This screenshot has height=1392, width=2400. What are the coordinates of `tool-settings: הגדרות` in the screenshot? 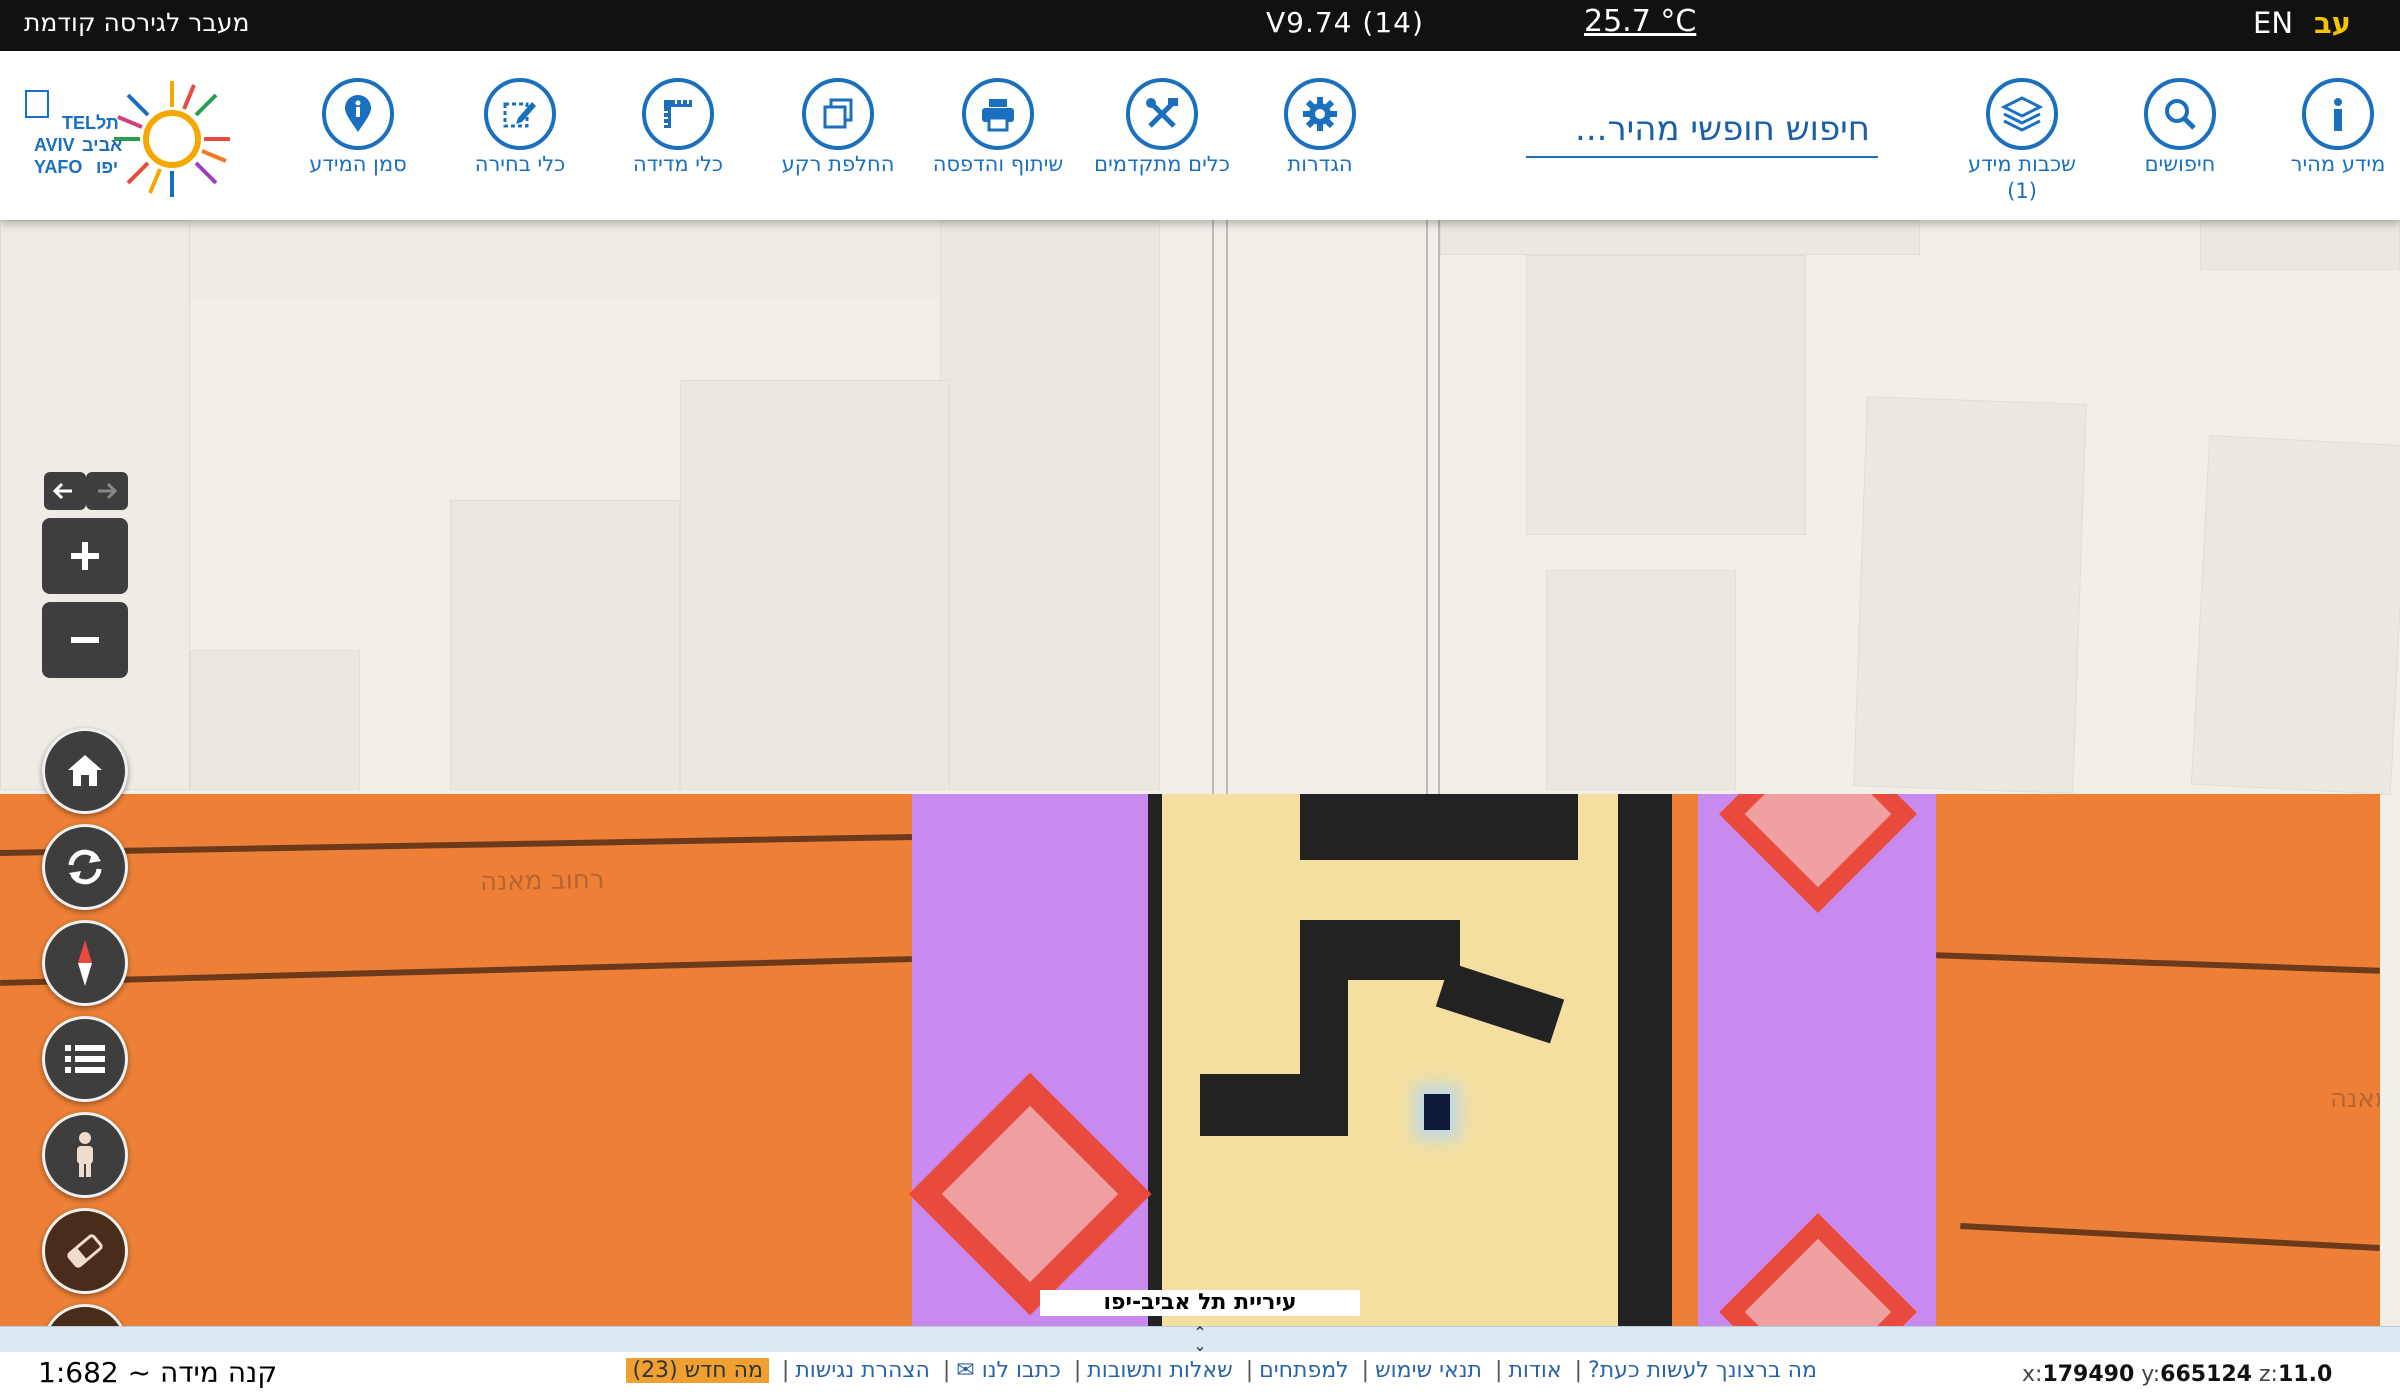 It's located at (1320, 127).